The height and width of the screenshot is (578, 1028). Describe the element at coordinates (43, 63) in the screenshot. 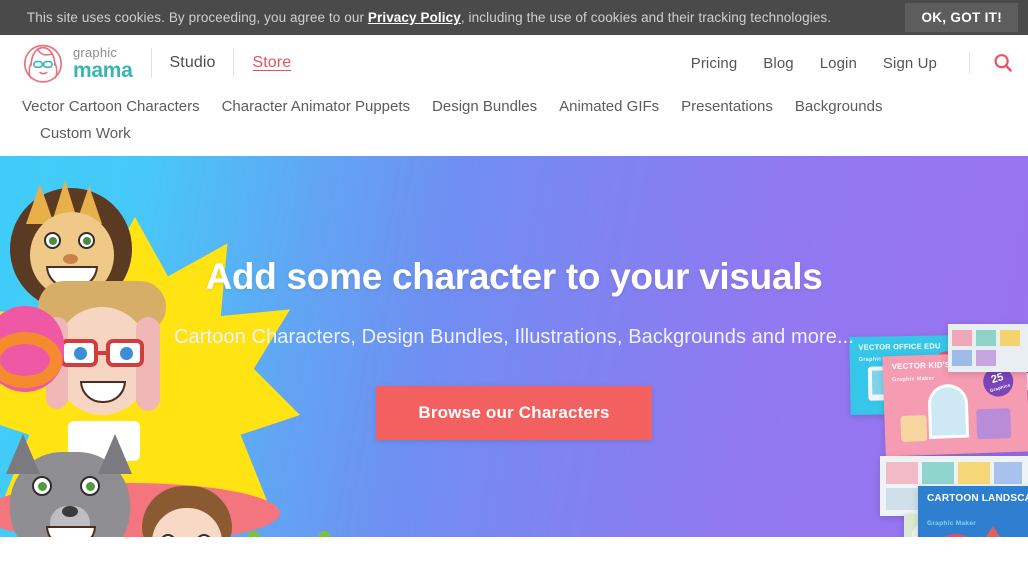

I see `woman-face-glasses-logo-icon` at that location.